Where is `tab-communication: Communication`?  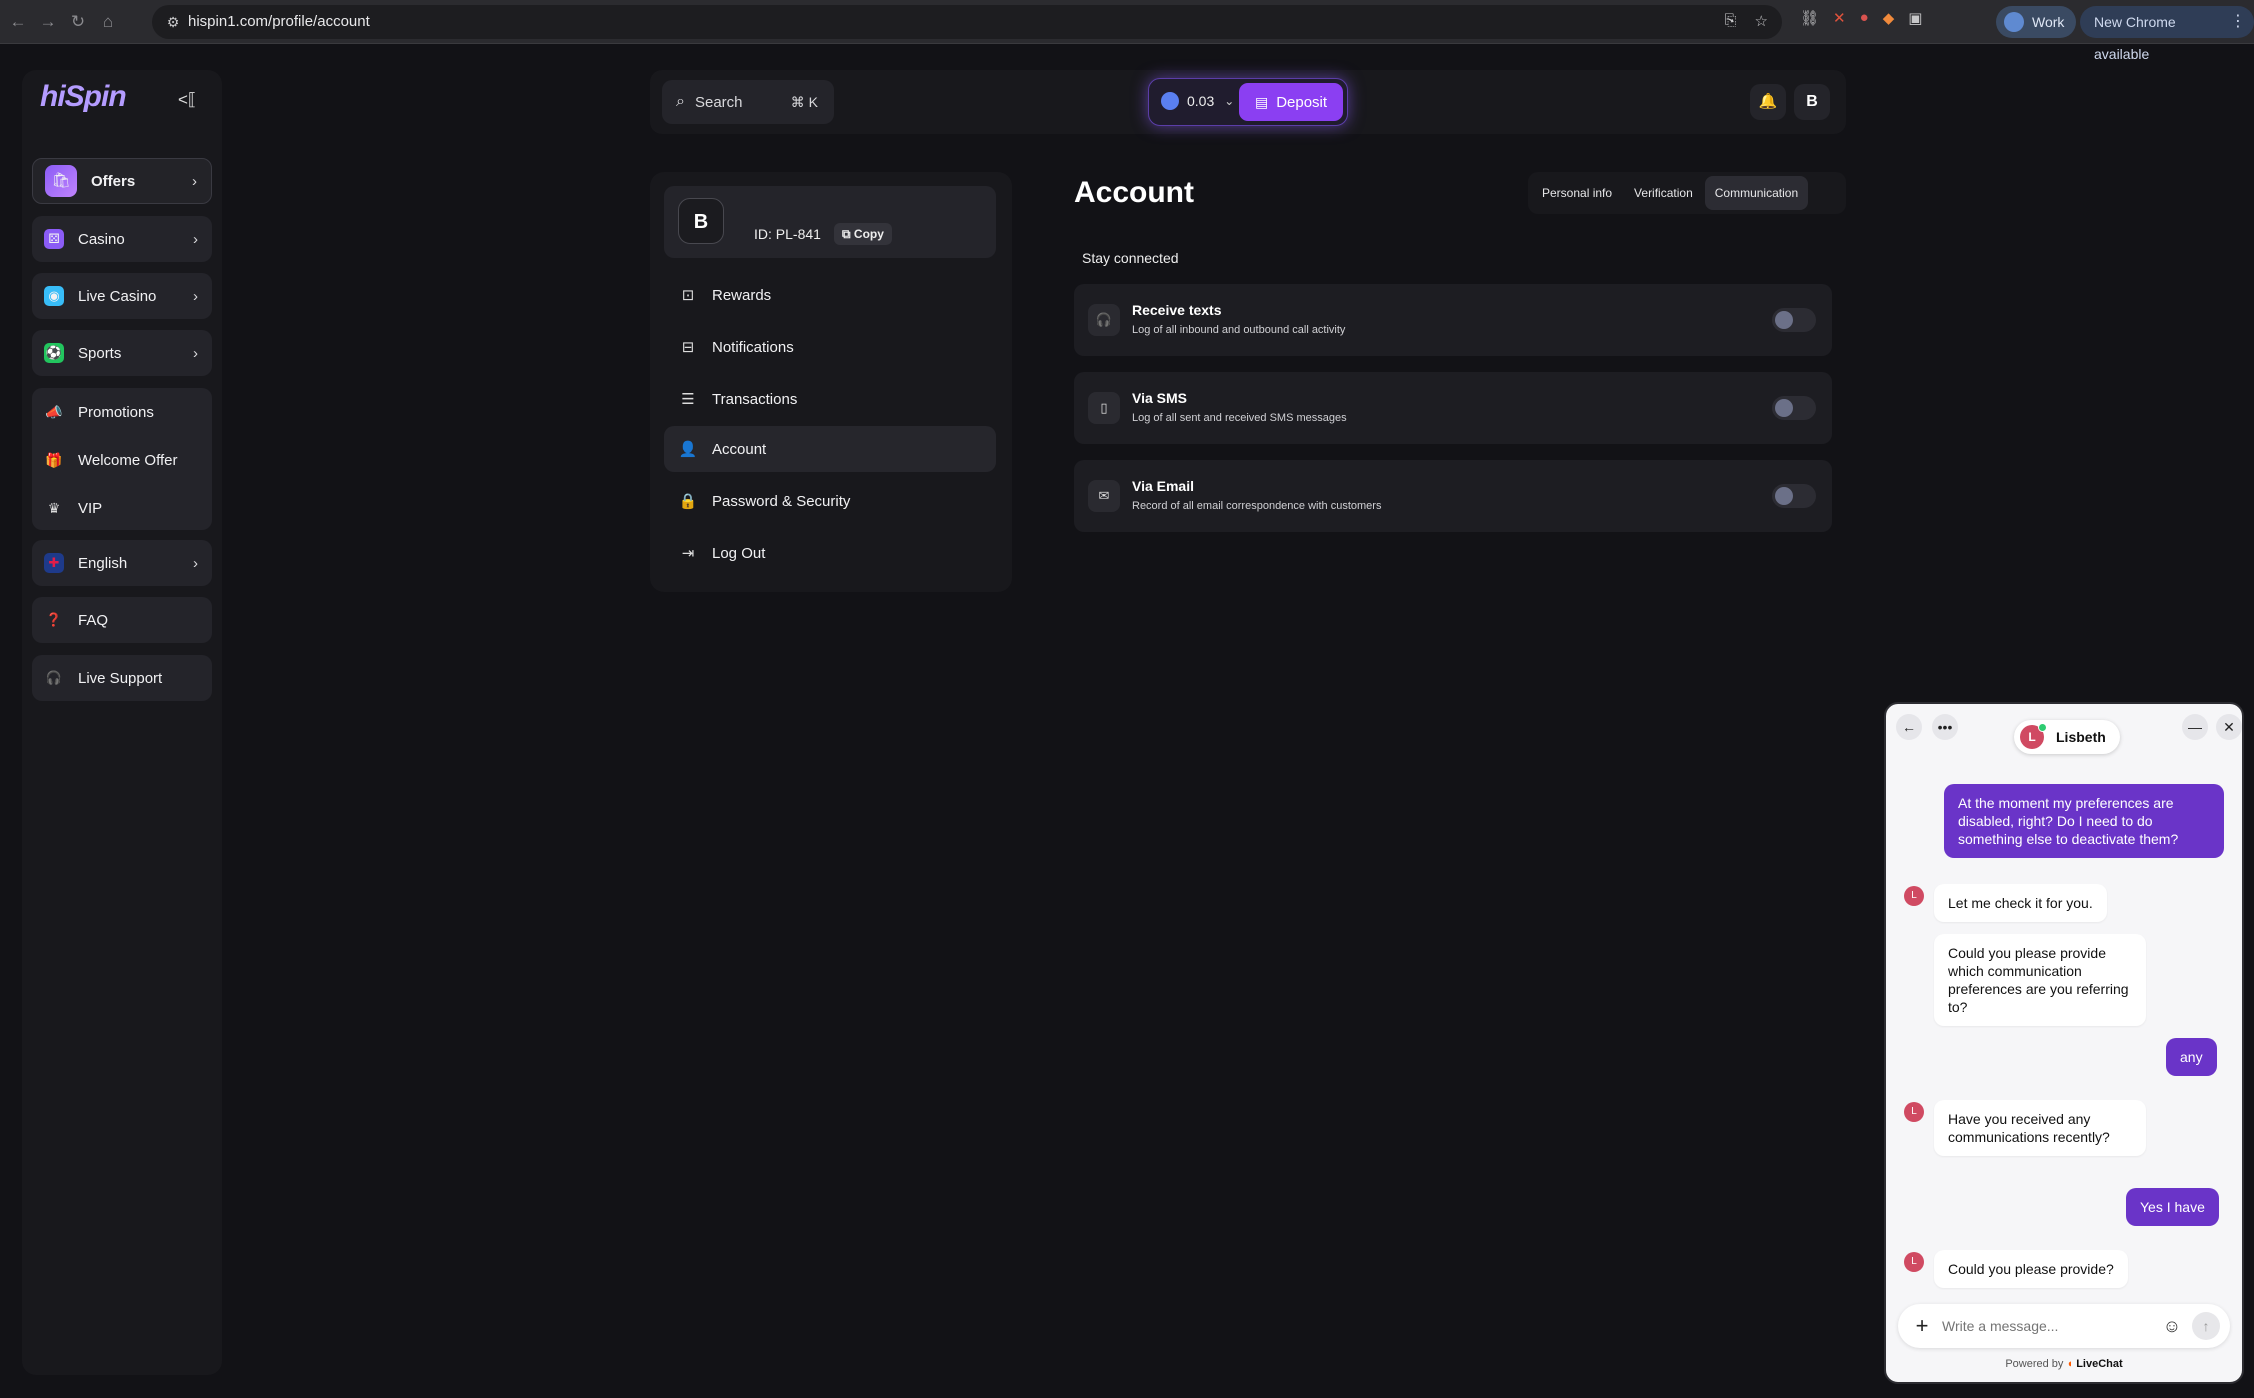
tab-communication: Communication is located at coordinates (1756, 193).